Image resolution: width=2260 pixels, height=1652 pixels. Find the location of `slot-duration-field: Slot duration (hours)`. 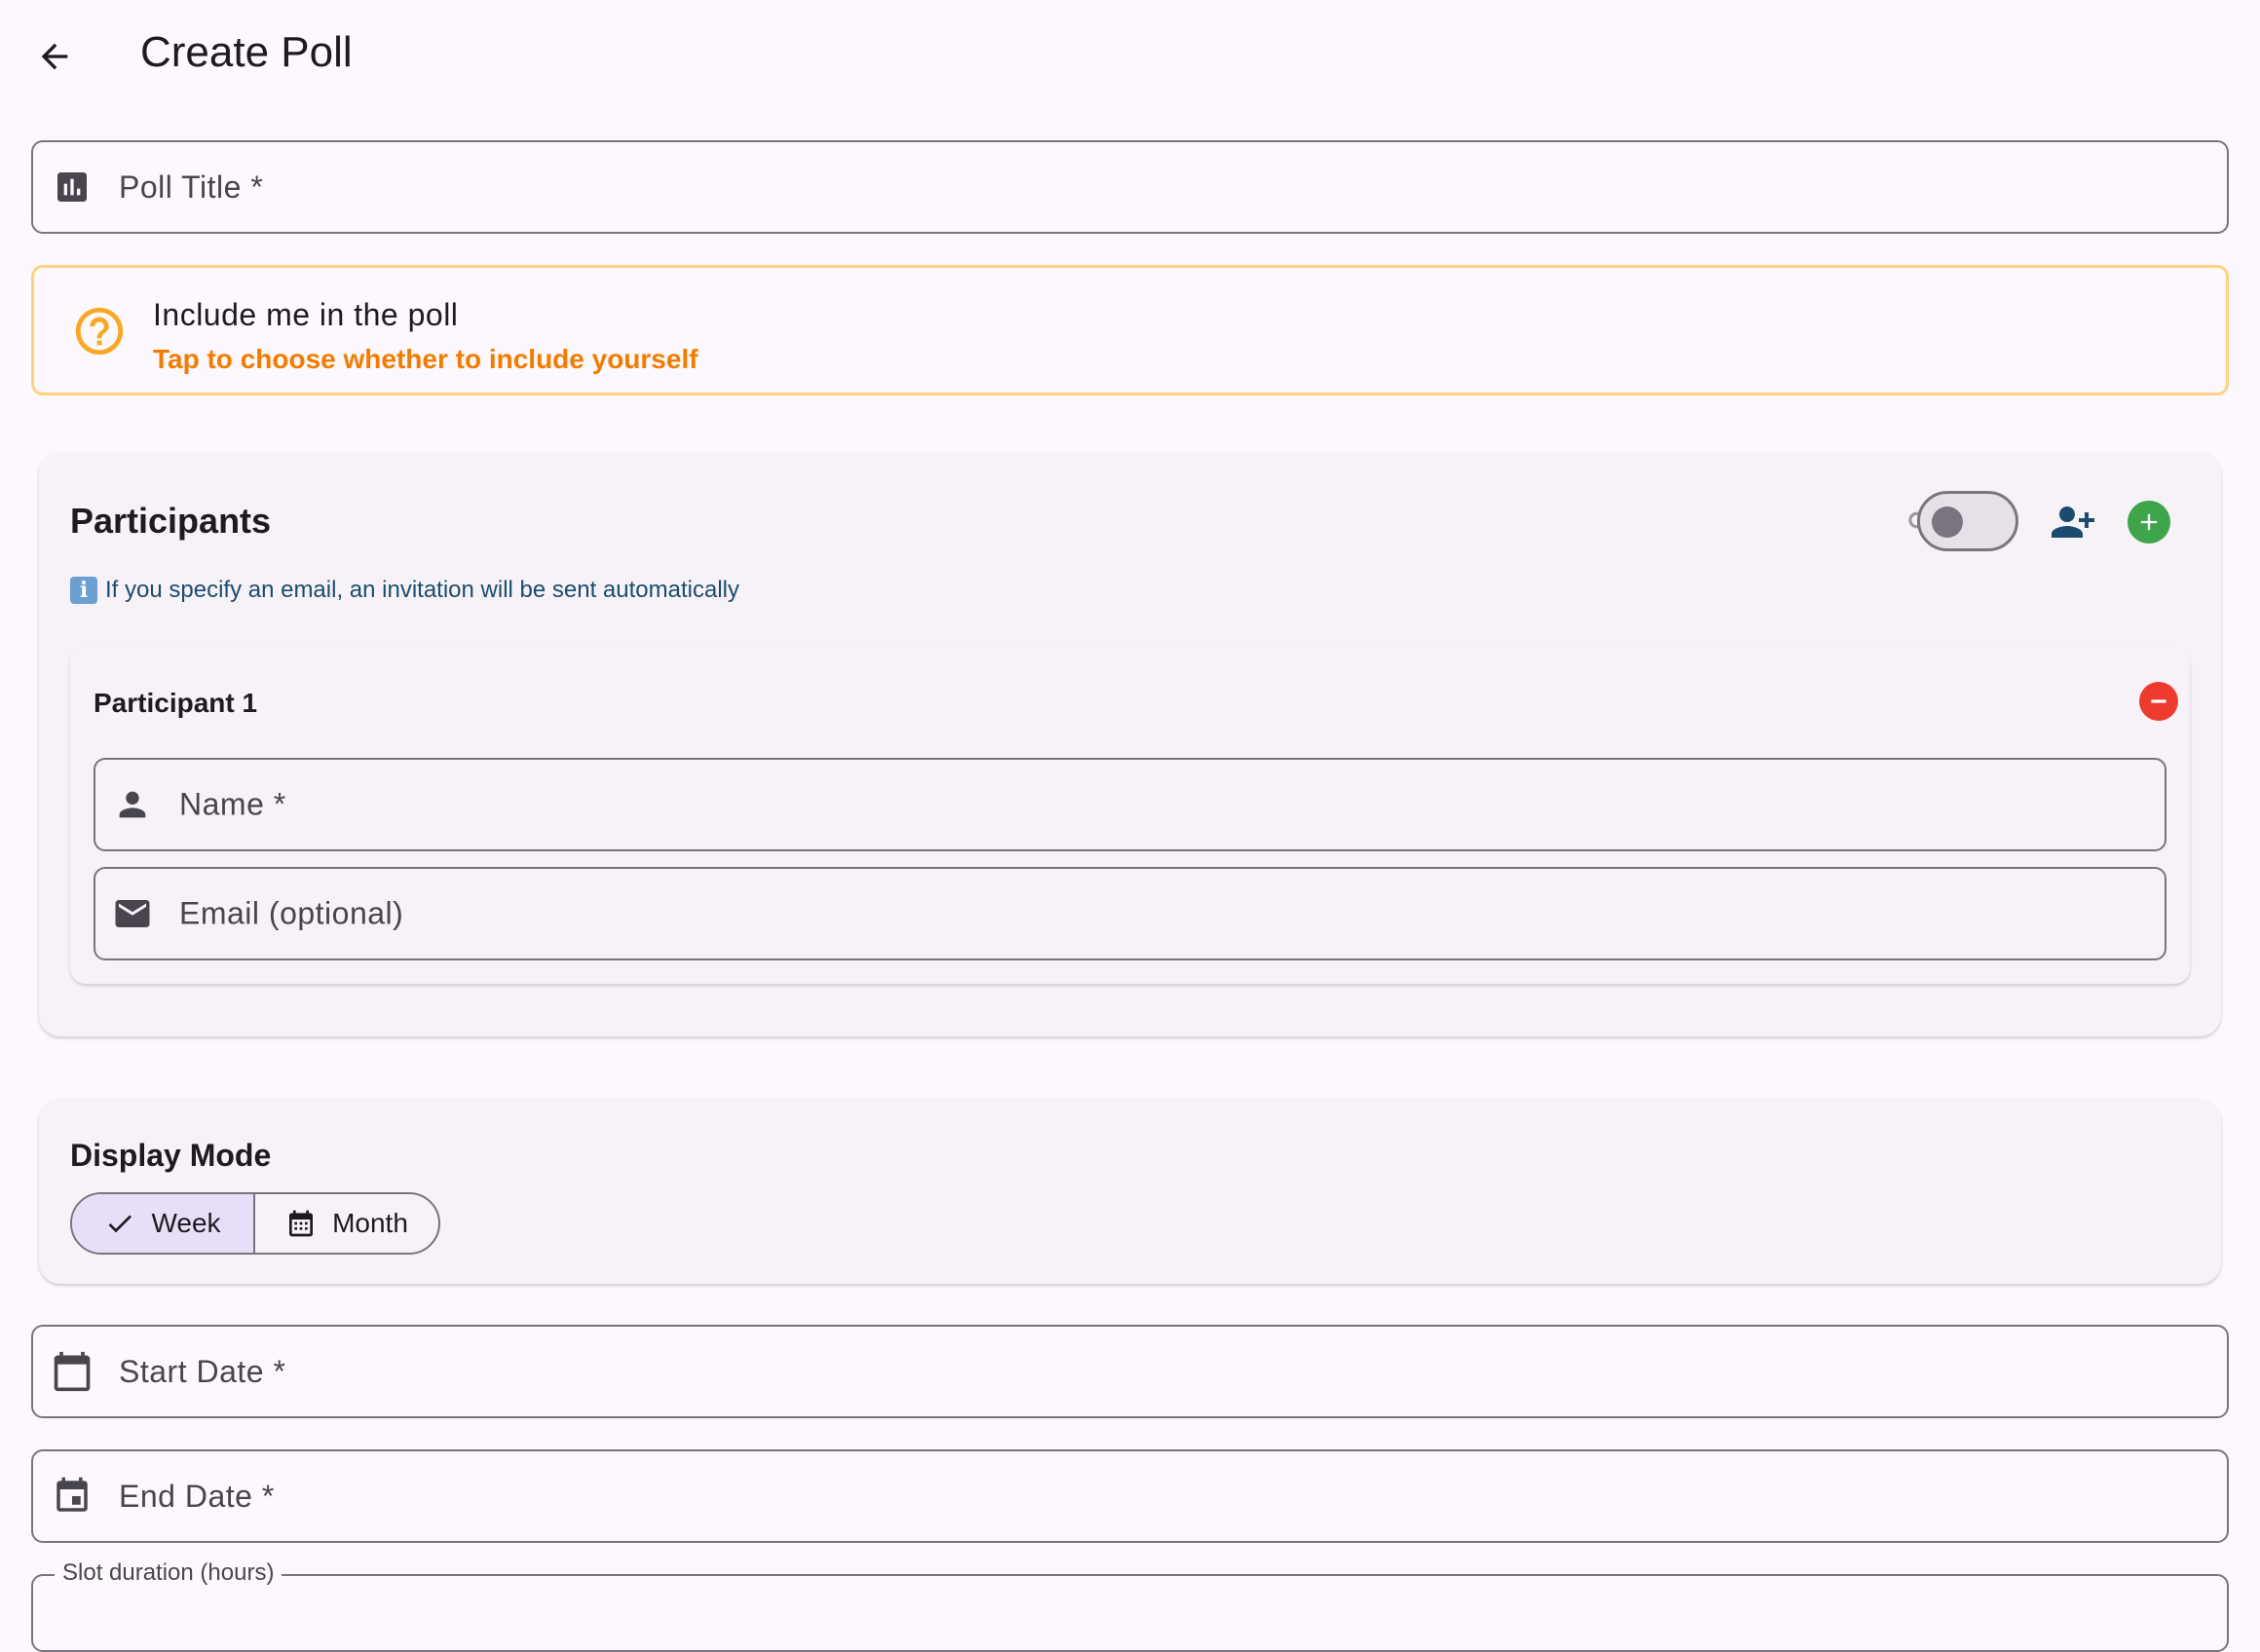

slot-duration-field: Slot duration (hours) is located at coordinates (1130, 1606).